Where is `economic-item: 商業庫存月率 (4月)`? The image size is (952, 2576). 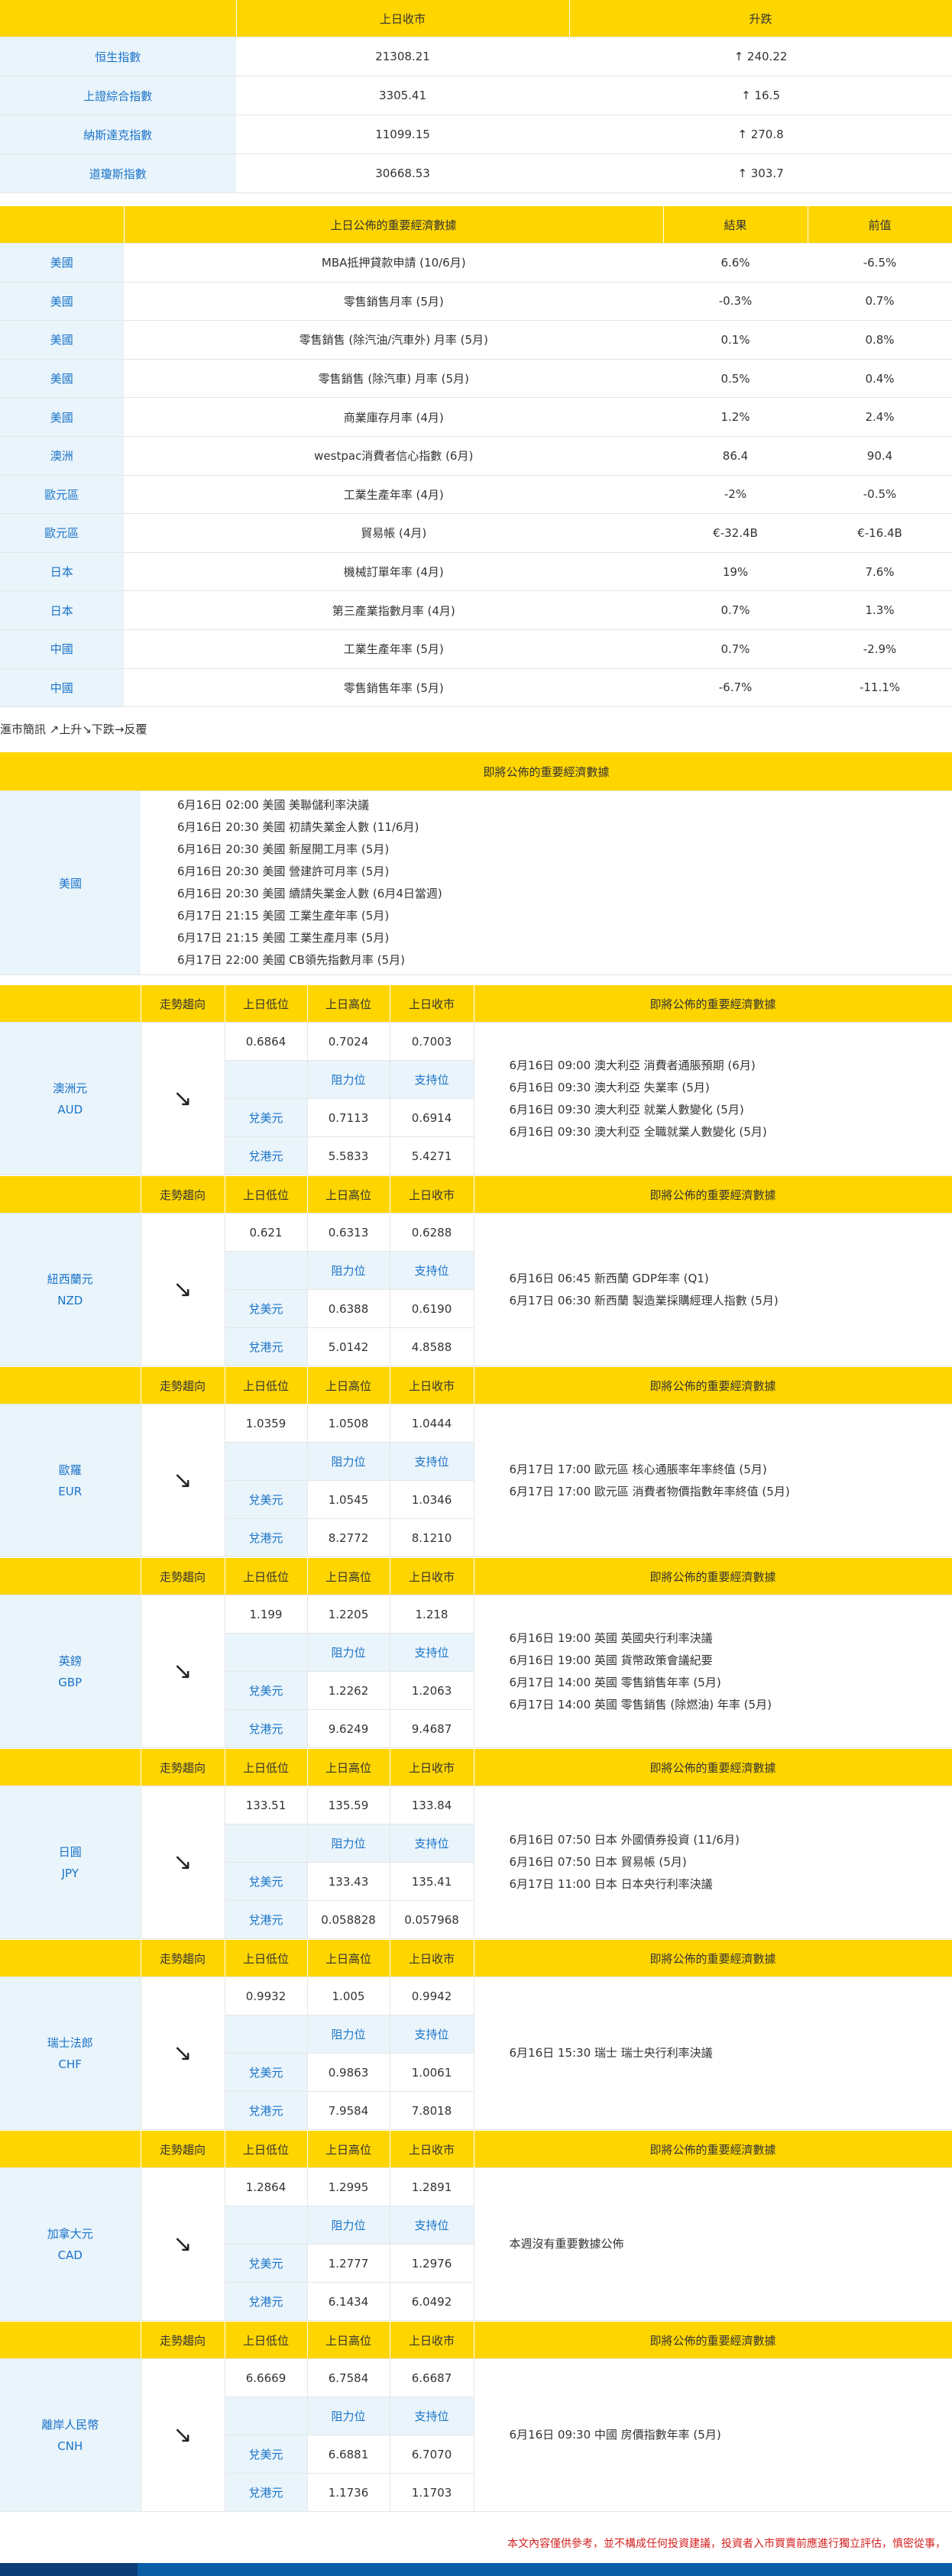
economic-item: 商業庫存月率 (4月) is located at coordinates (393, 417).